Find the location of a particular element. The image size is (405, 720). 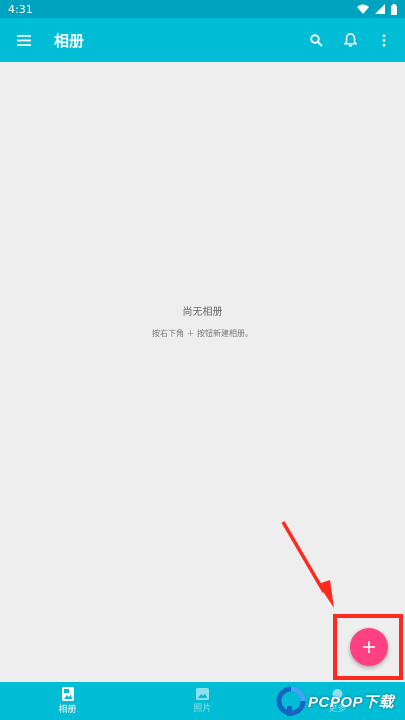

nav-item-albums: 相册 is located at coordinates (67, 701).